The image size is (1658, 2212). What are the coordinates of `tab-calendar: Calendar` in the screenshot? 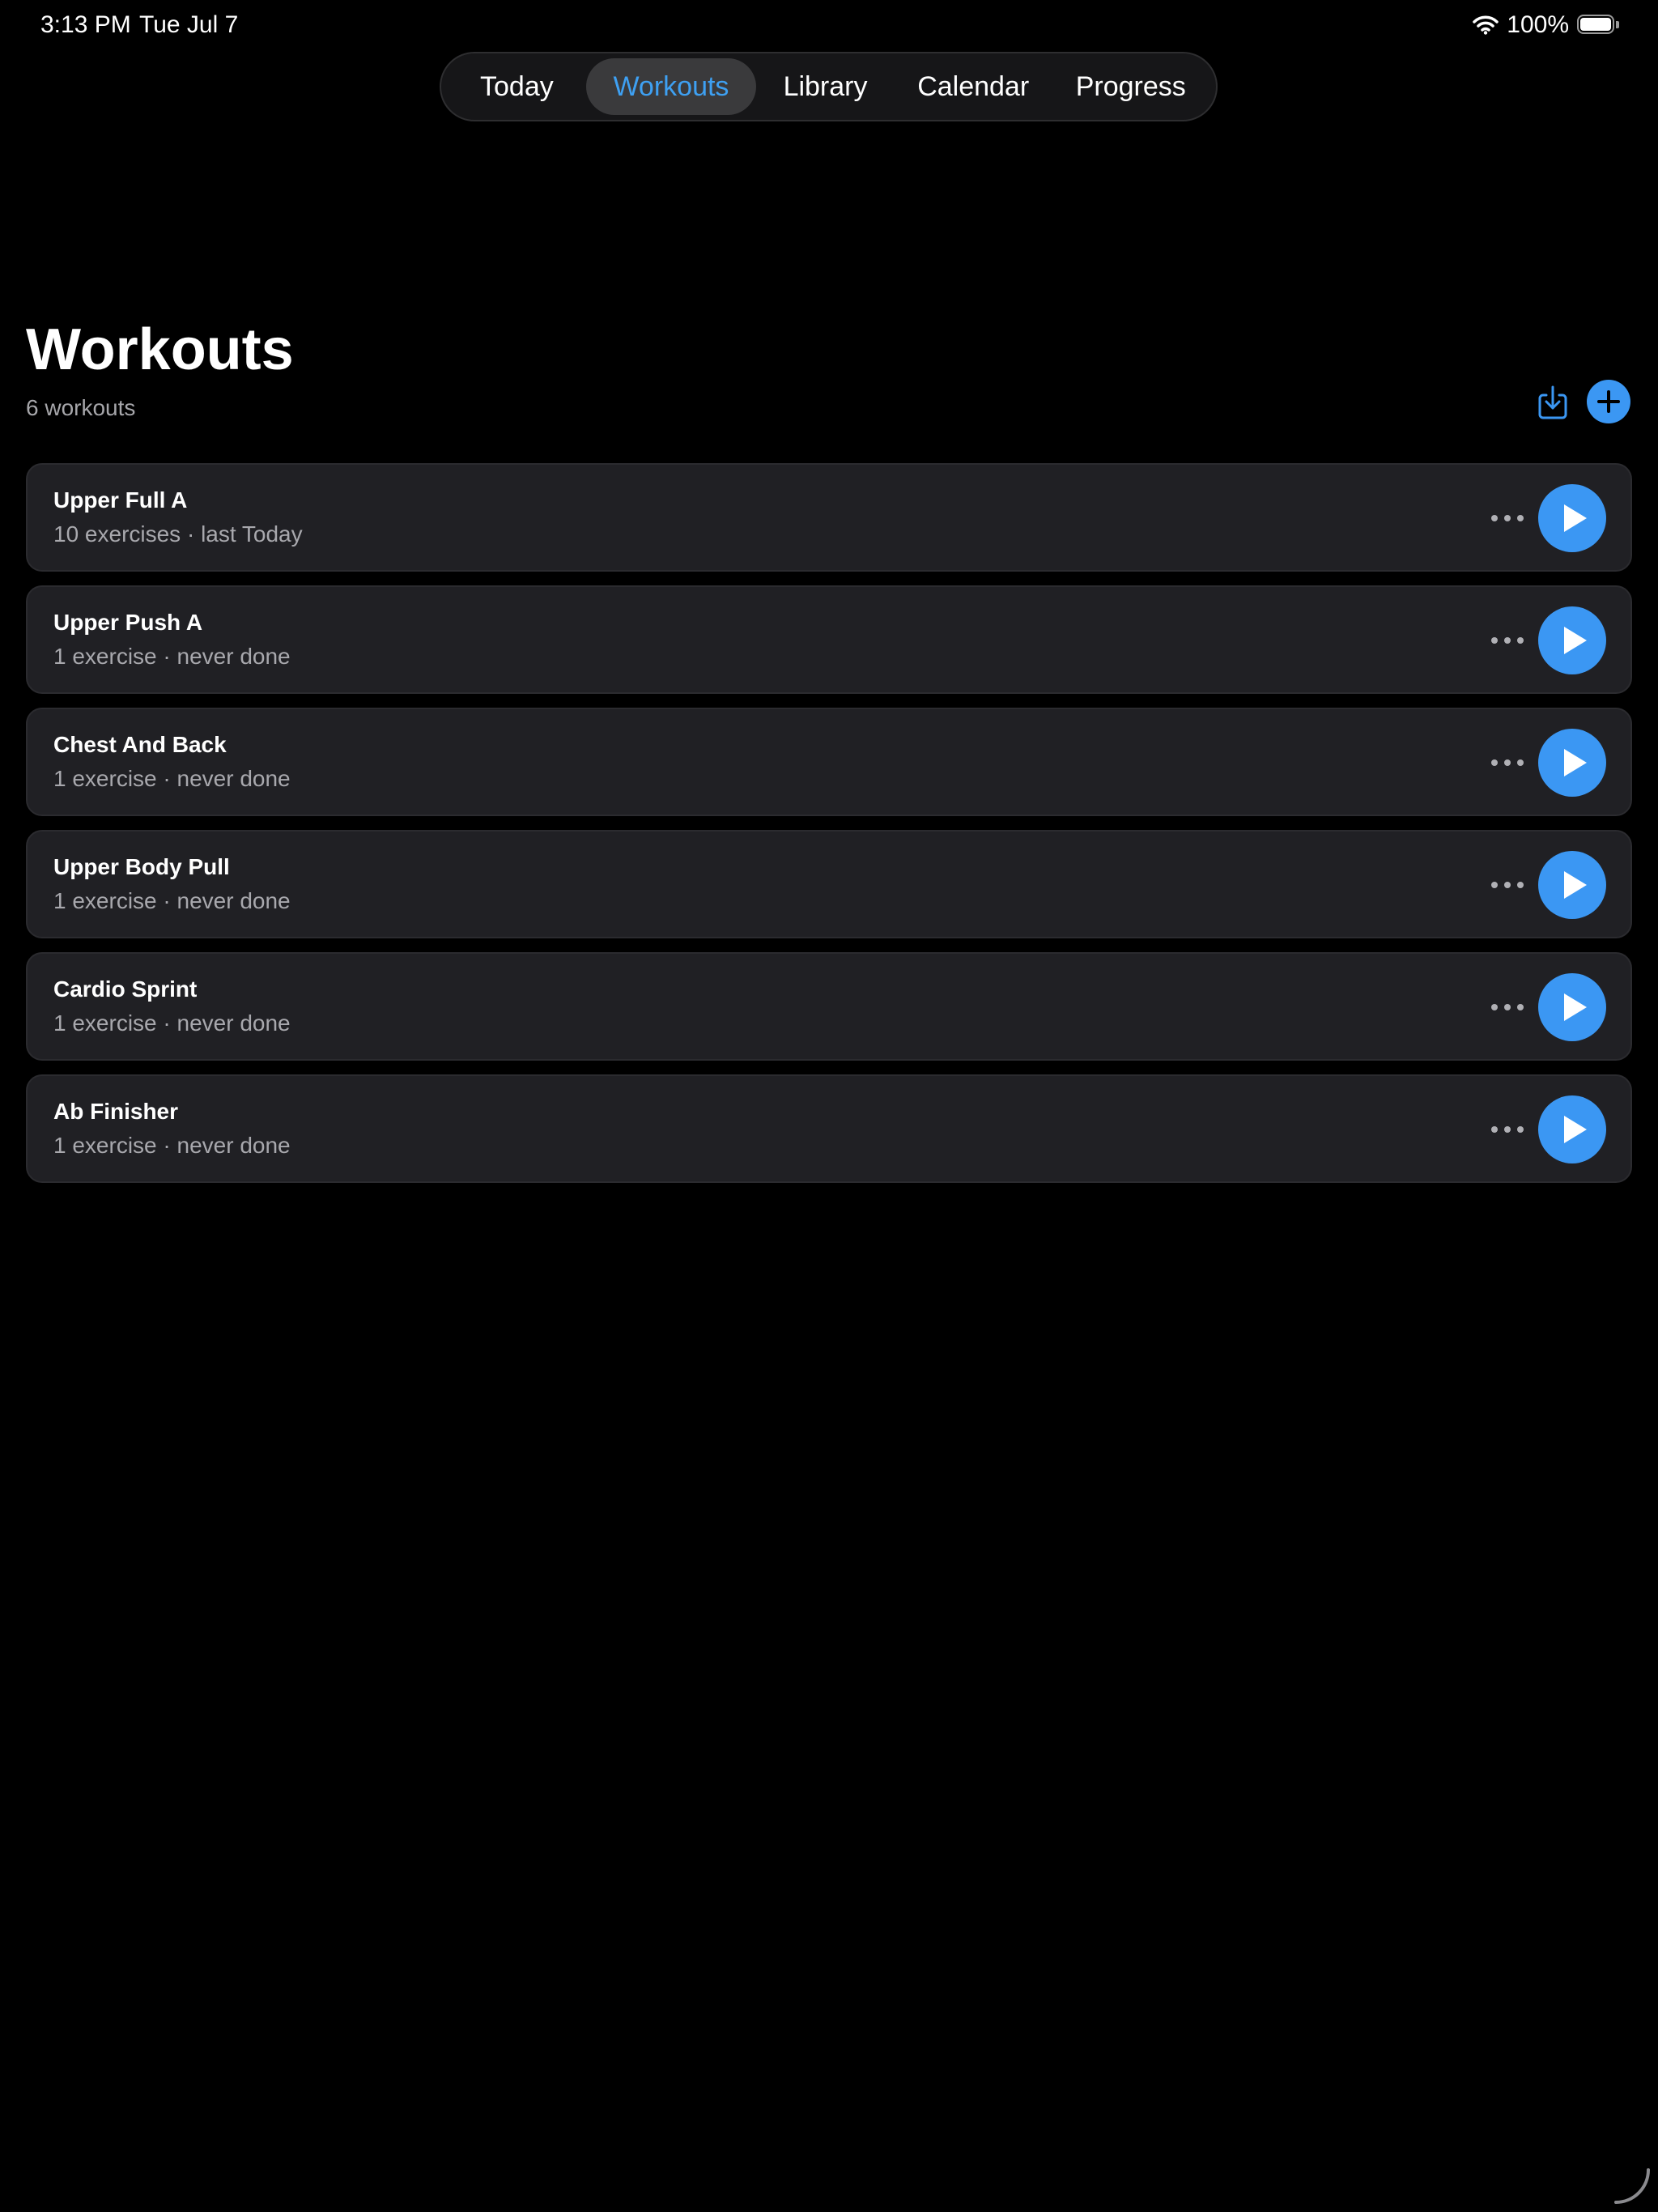 It's located at (973, 87).